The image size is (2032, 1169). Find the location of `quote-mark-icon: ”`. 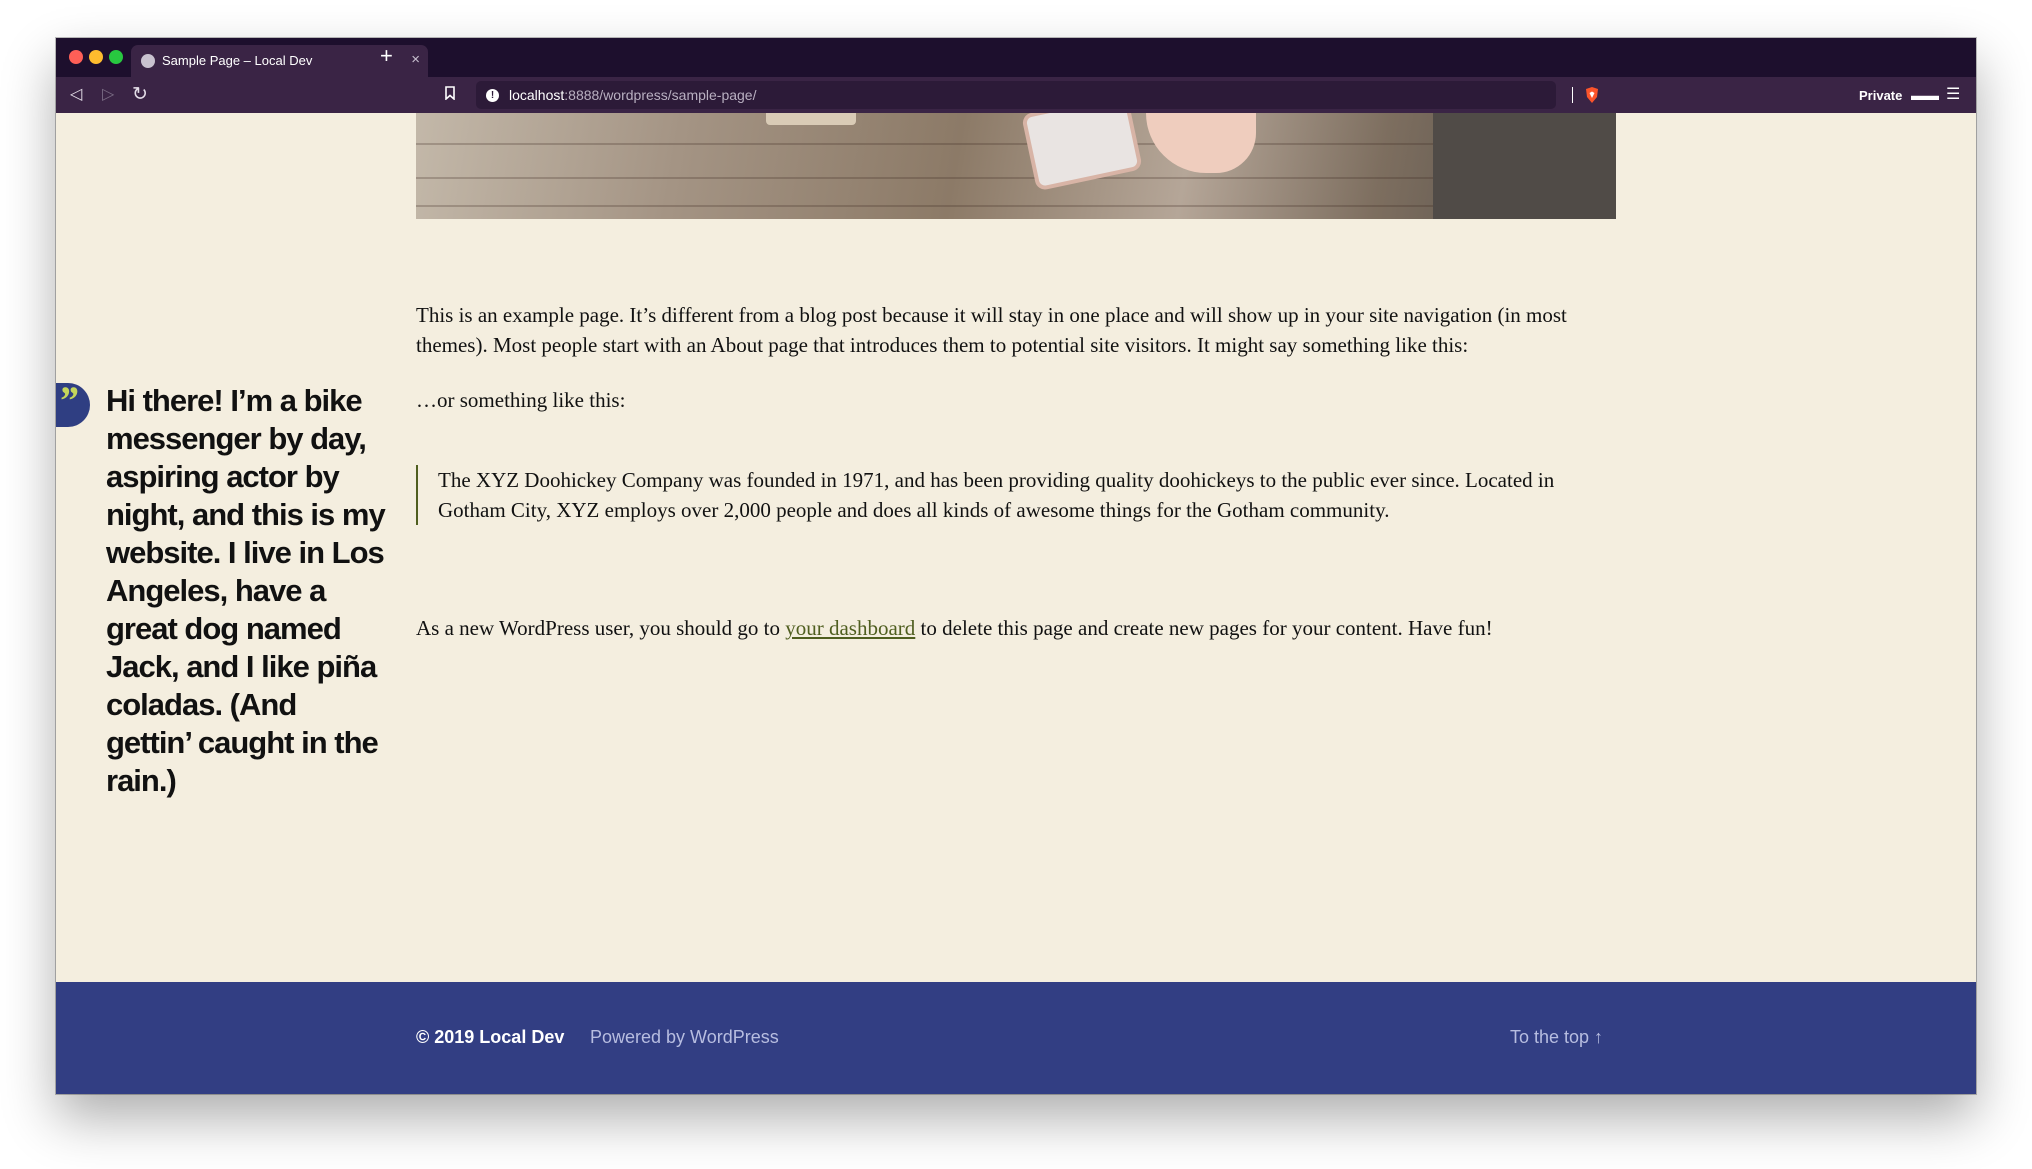

quote-mark-icon: ” is located at coordinates (73, 402).